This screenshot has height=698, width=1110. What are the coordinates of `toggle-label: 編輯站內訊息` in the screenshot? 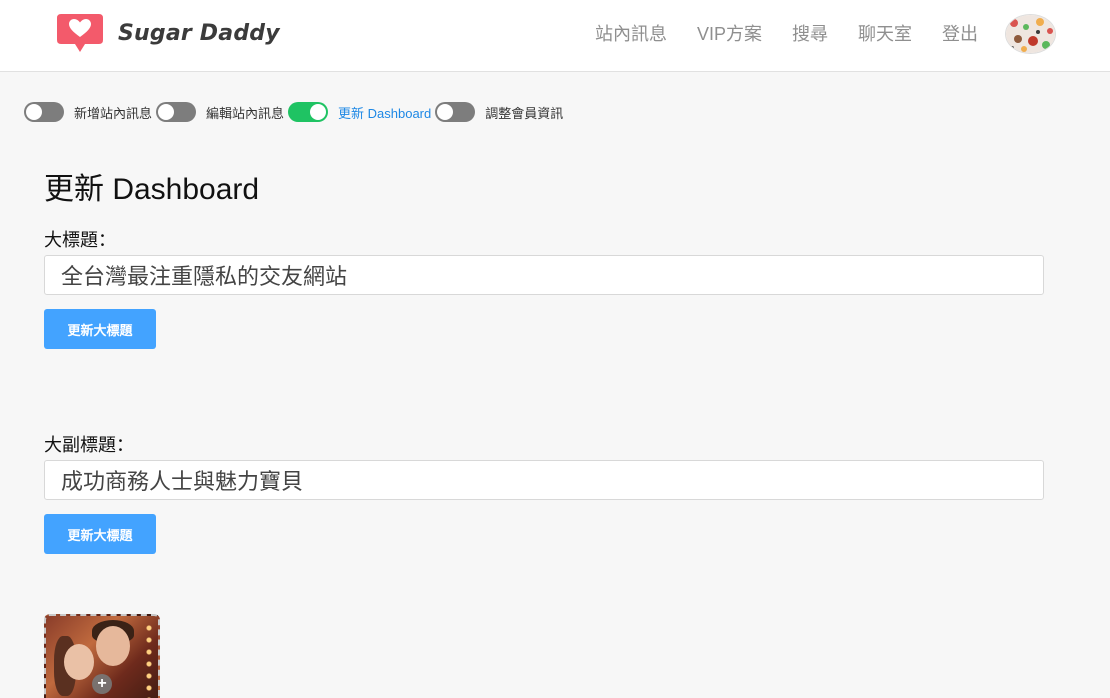 It's located at (245, 113).